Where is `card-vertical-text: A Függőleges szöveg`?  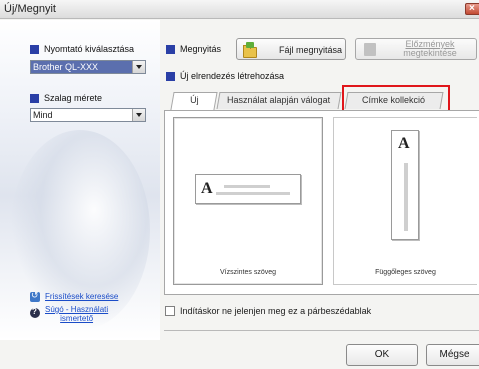 card-vertical-text: A Függőleges szöveg is located at coordinates (405, 201).